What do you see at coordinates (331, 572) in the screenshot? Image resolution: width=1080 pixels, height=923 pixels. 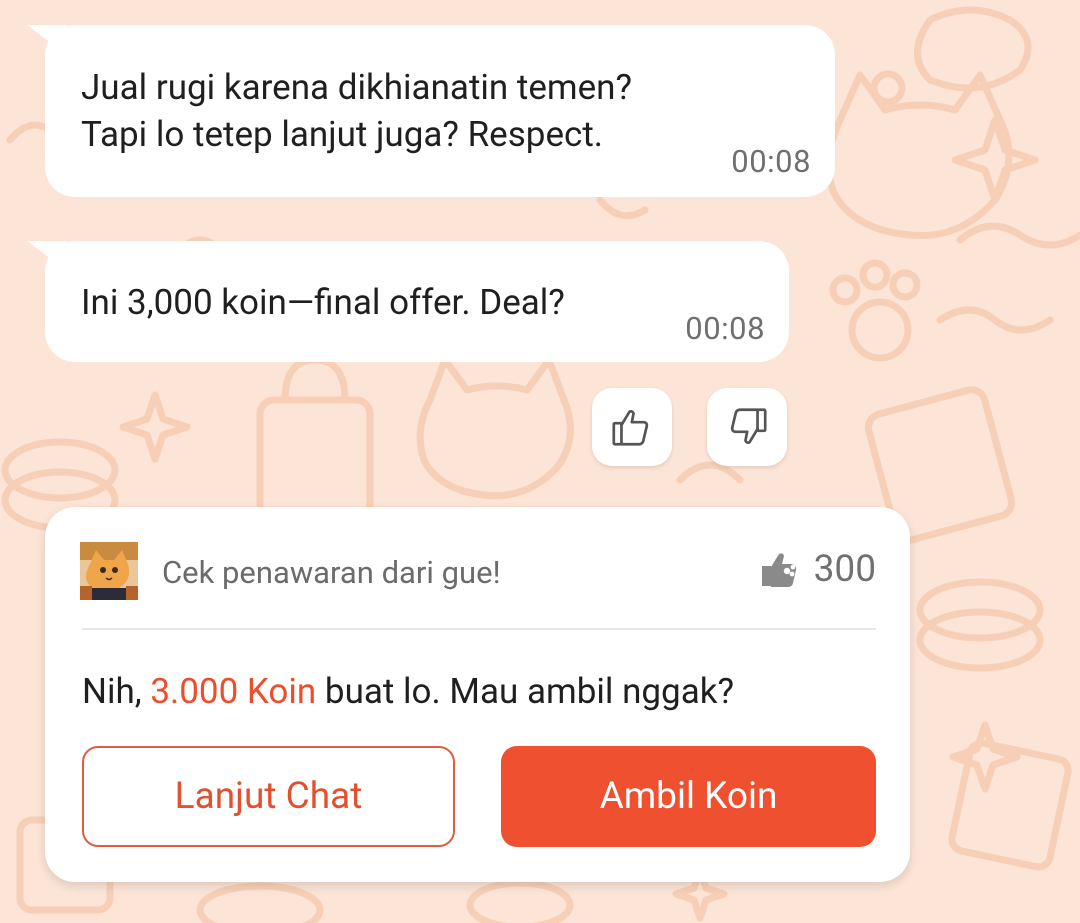 I see `offer-header-text: Cek penawaran dari gue!` at bounding box center [331, 572].